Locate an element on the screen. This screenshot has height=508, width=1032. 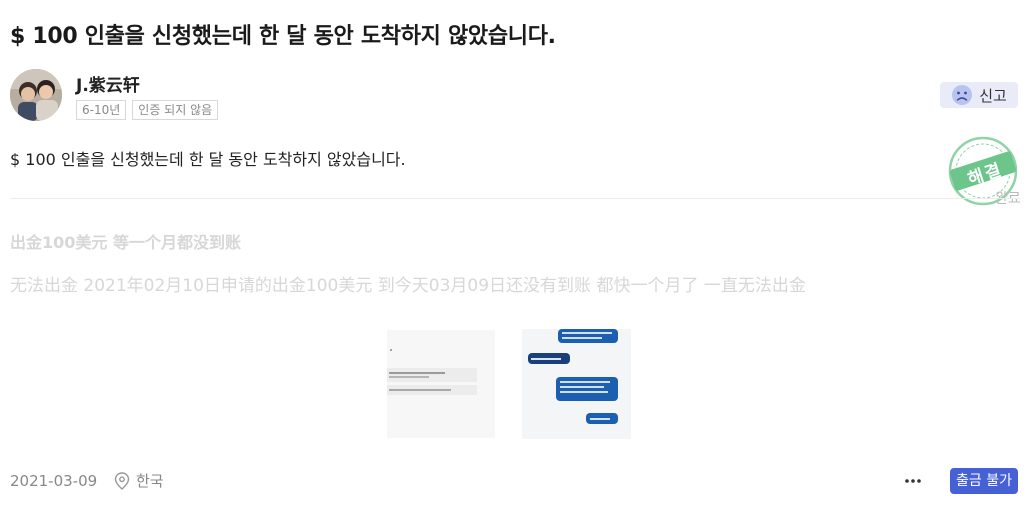
status-badge: 출금 불가 is located at coordinates (984, 481).